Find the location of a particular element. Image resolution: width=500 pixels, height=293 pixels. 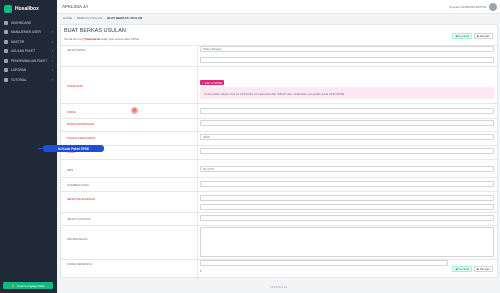

search-icon: ⌕ is located at coordinates (203, 82).